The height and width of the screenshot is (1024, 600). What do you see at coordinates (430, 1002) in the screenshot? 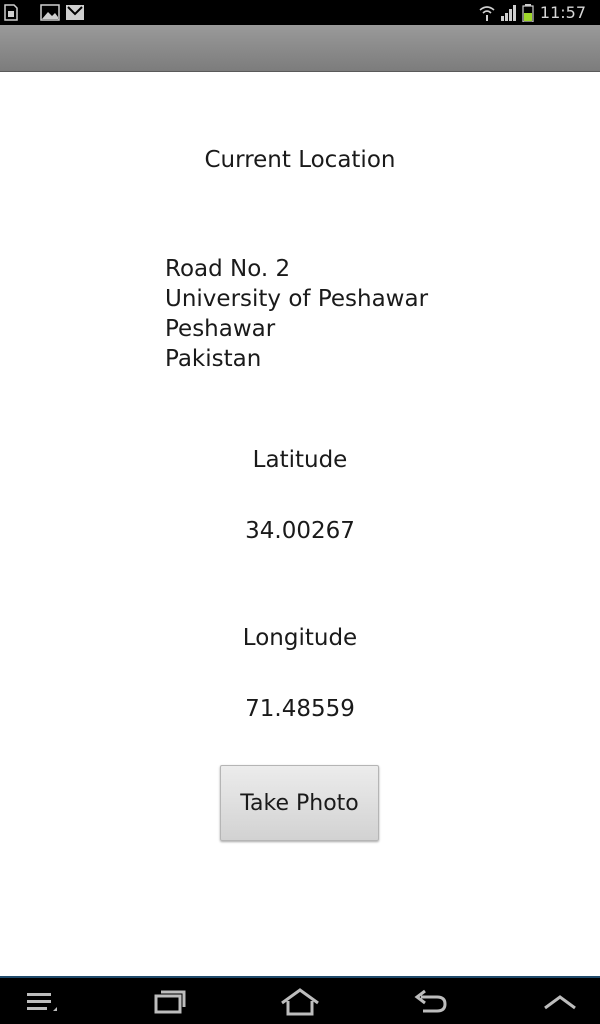
I see `back-icon` at bounding box center [430, 1002].